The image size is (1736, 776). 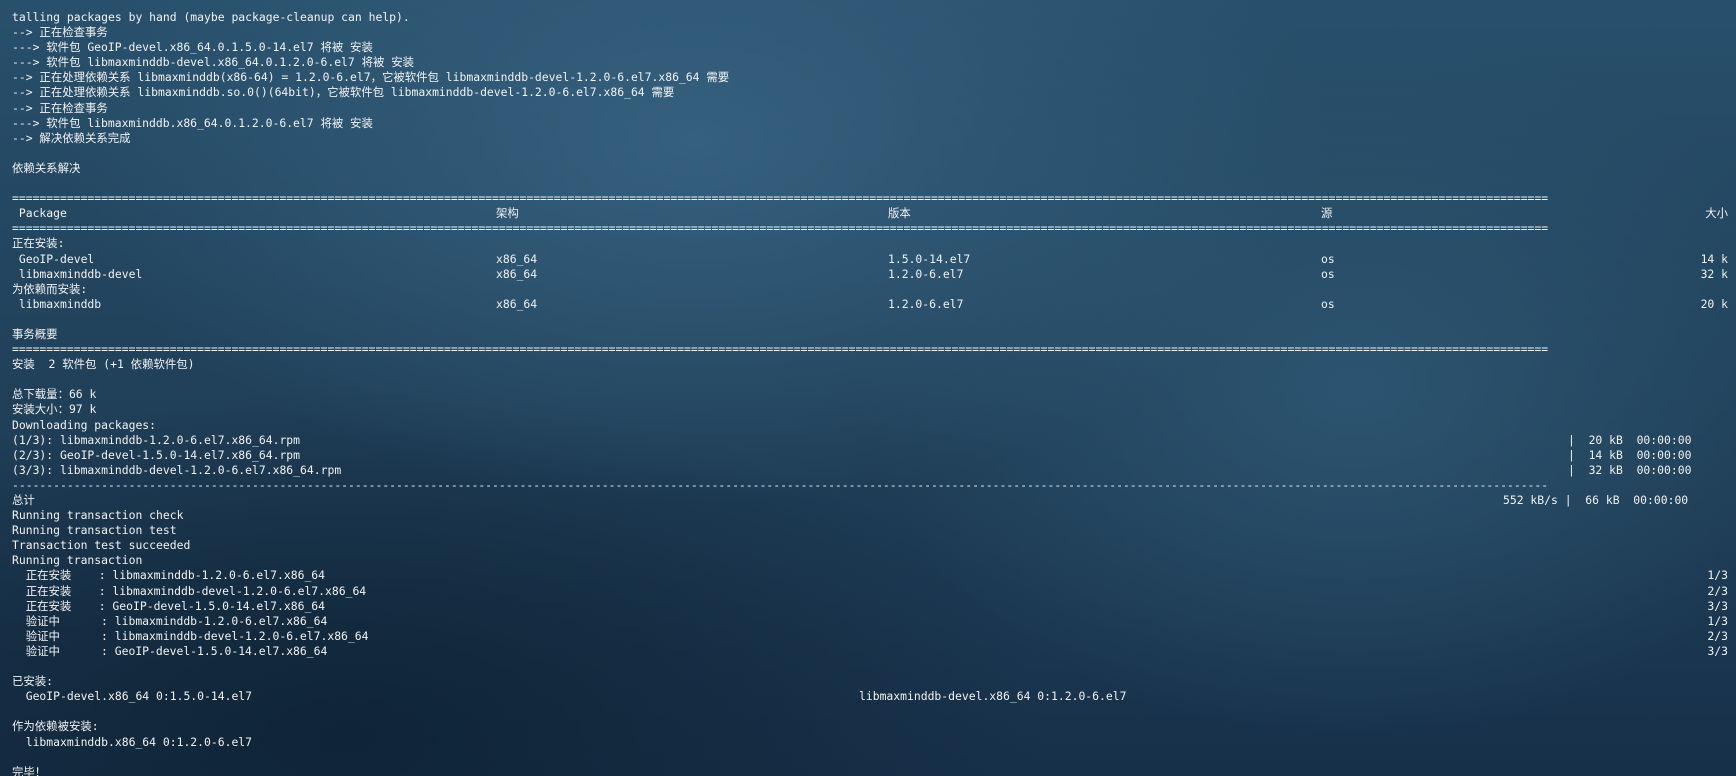 I want to click on group-label-deps: 为依赖而安装:, so click(x=50, y=288).